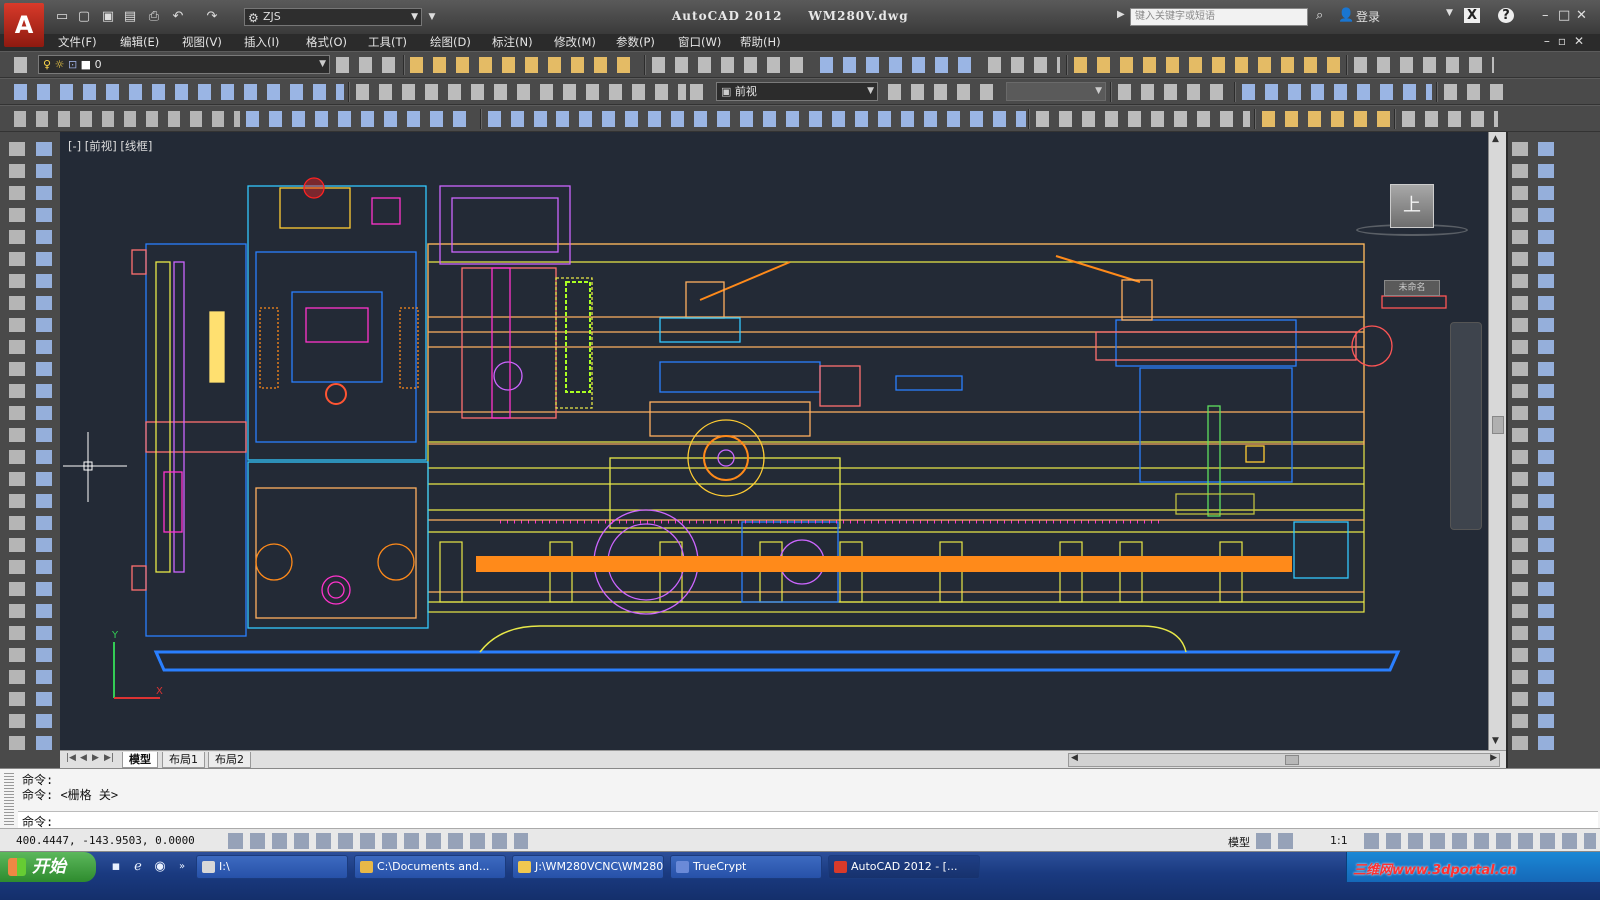  I want to click on redo-icon: ↷, so click(212, 17).